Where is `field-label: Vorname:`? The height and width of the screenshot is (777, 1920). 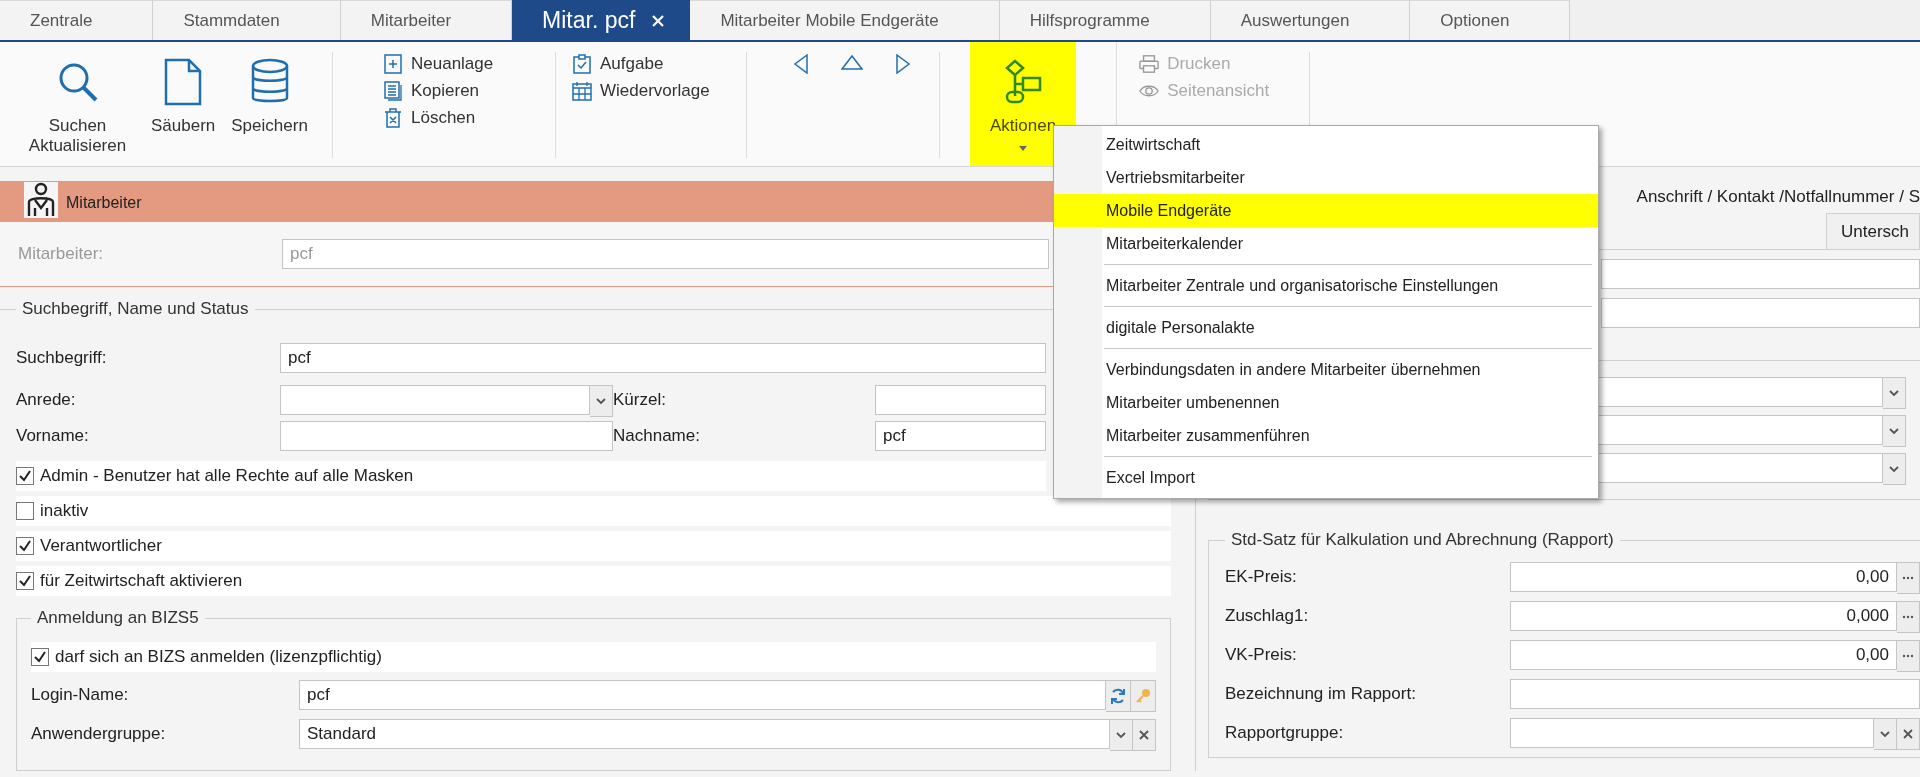
field-label: Vorname: is located at coordinates (53, 436).